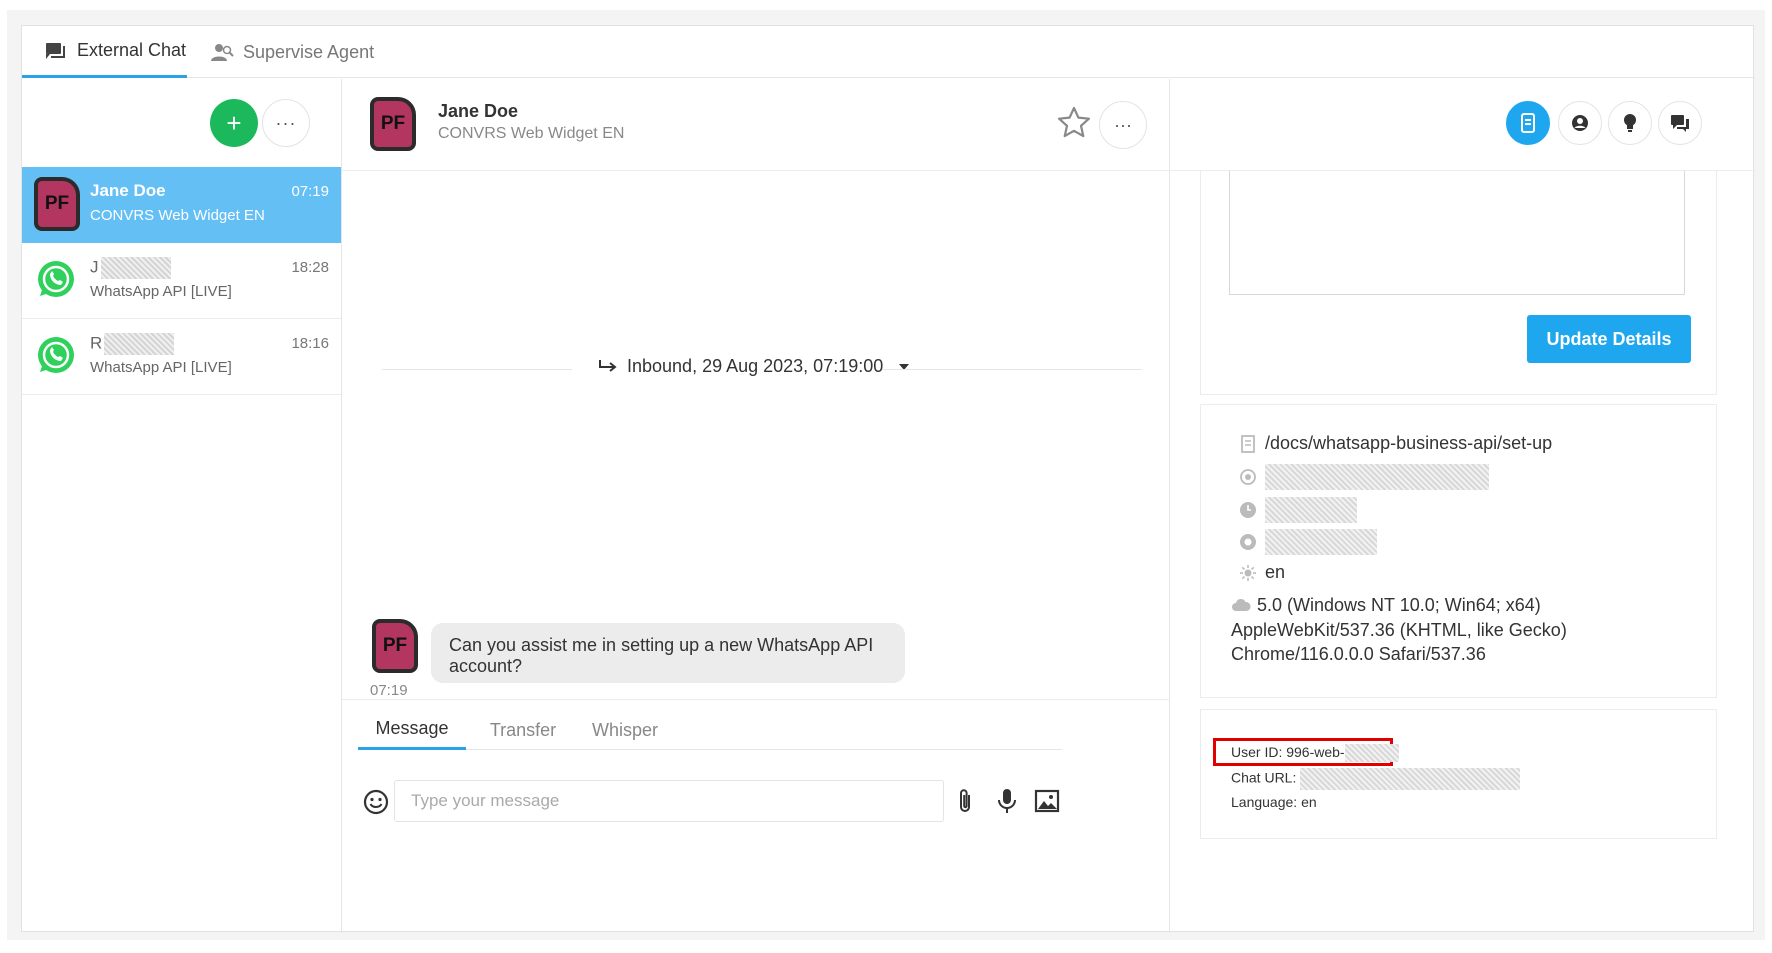 The width and height of the screenshot is (1772, 953). I want to click on composer: Message Transfer Whisper, so click(756, 816).